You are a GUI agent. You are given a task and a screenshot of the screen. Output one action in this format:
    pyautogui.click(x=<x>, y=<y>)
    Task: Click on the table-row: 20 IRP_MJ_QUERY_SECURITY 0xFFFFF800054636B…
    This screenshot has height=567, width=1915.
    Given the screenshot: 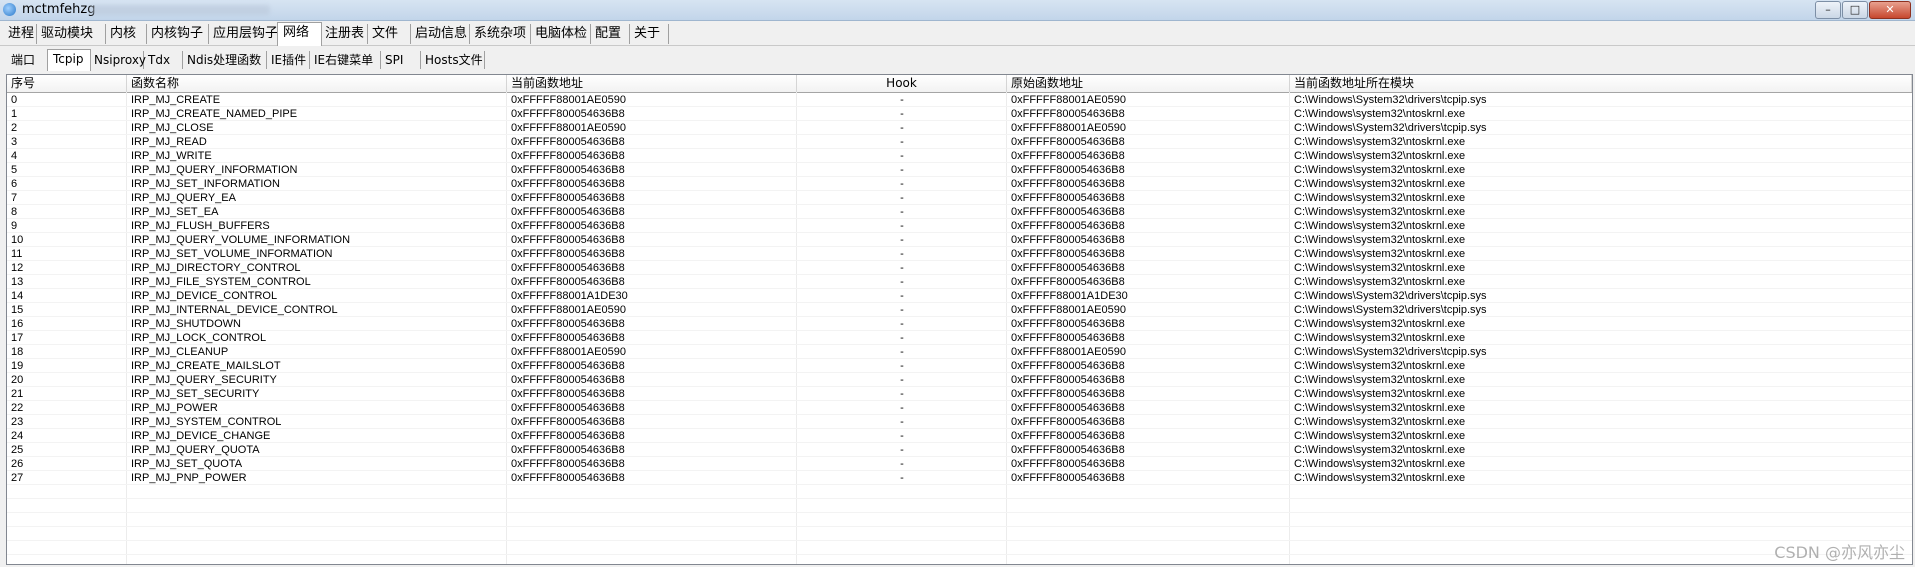 What is the action you would take?
    pyautogui.click(x=959, y=380)
    